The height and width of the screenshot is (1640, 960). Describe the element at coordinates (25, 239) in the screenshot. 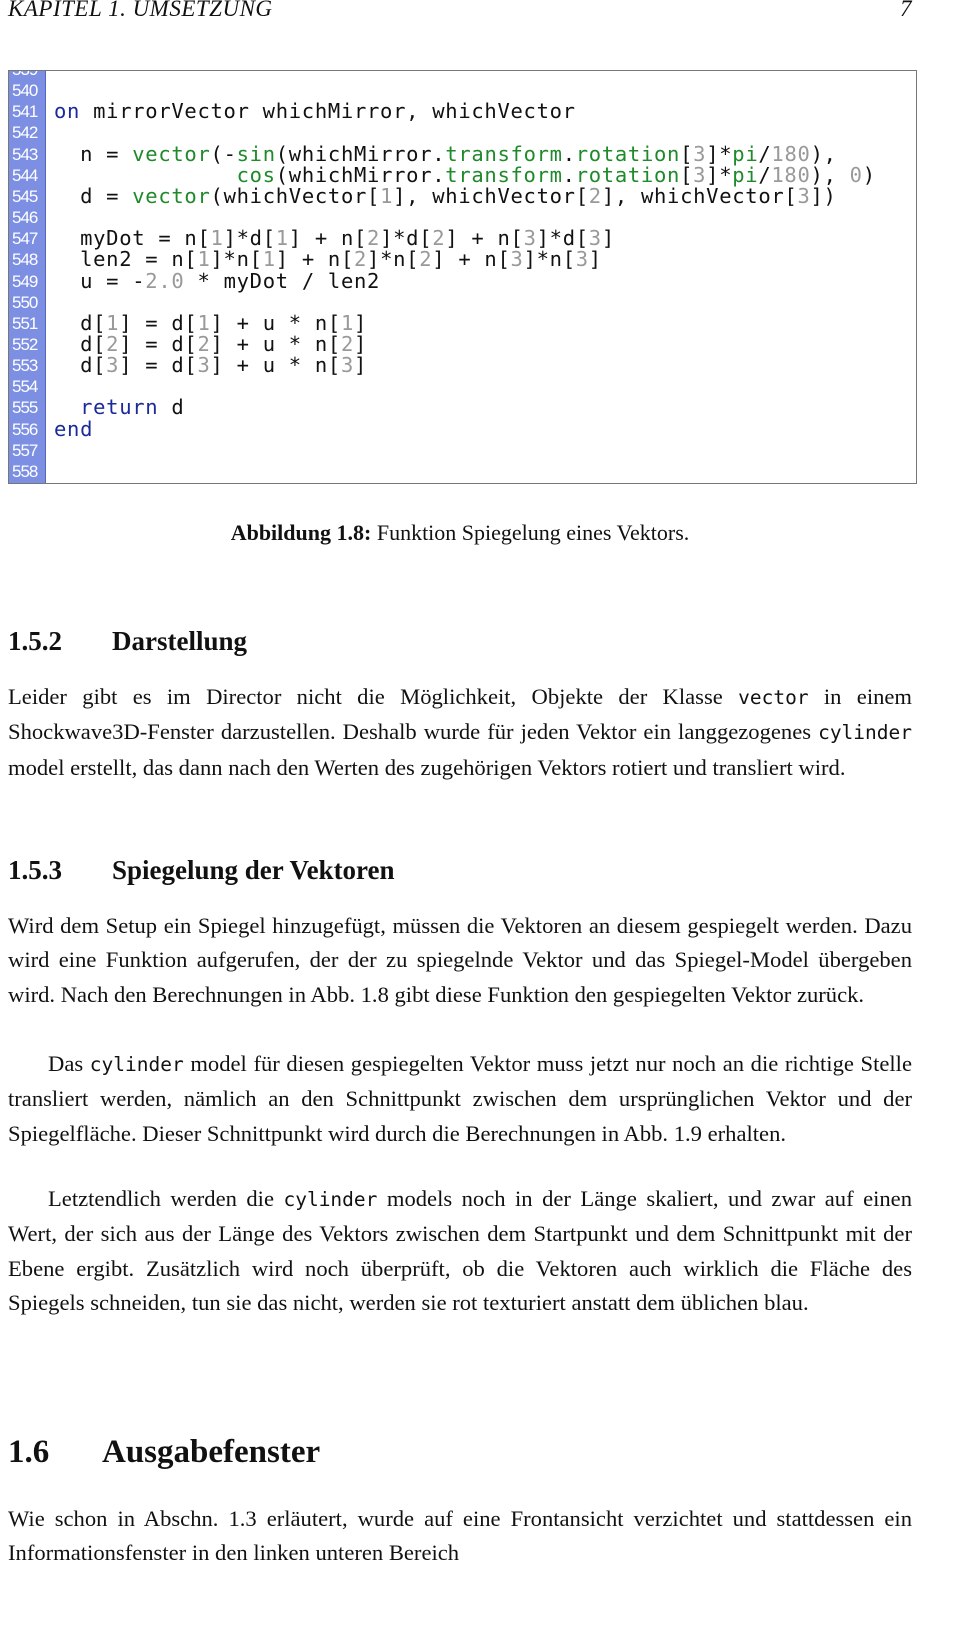

I see `line-number: 547` at that location.